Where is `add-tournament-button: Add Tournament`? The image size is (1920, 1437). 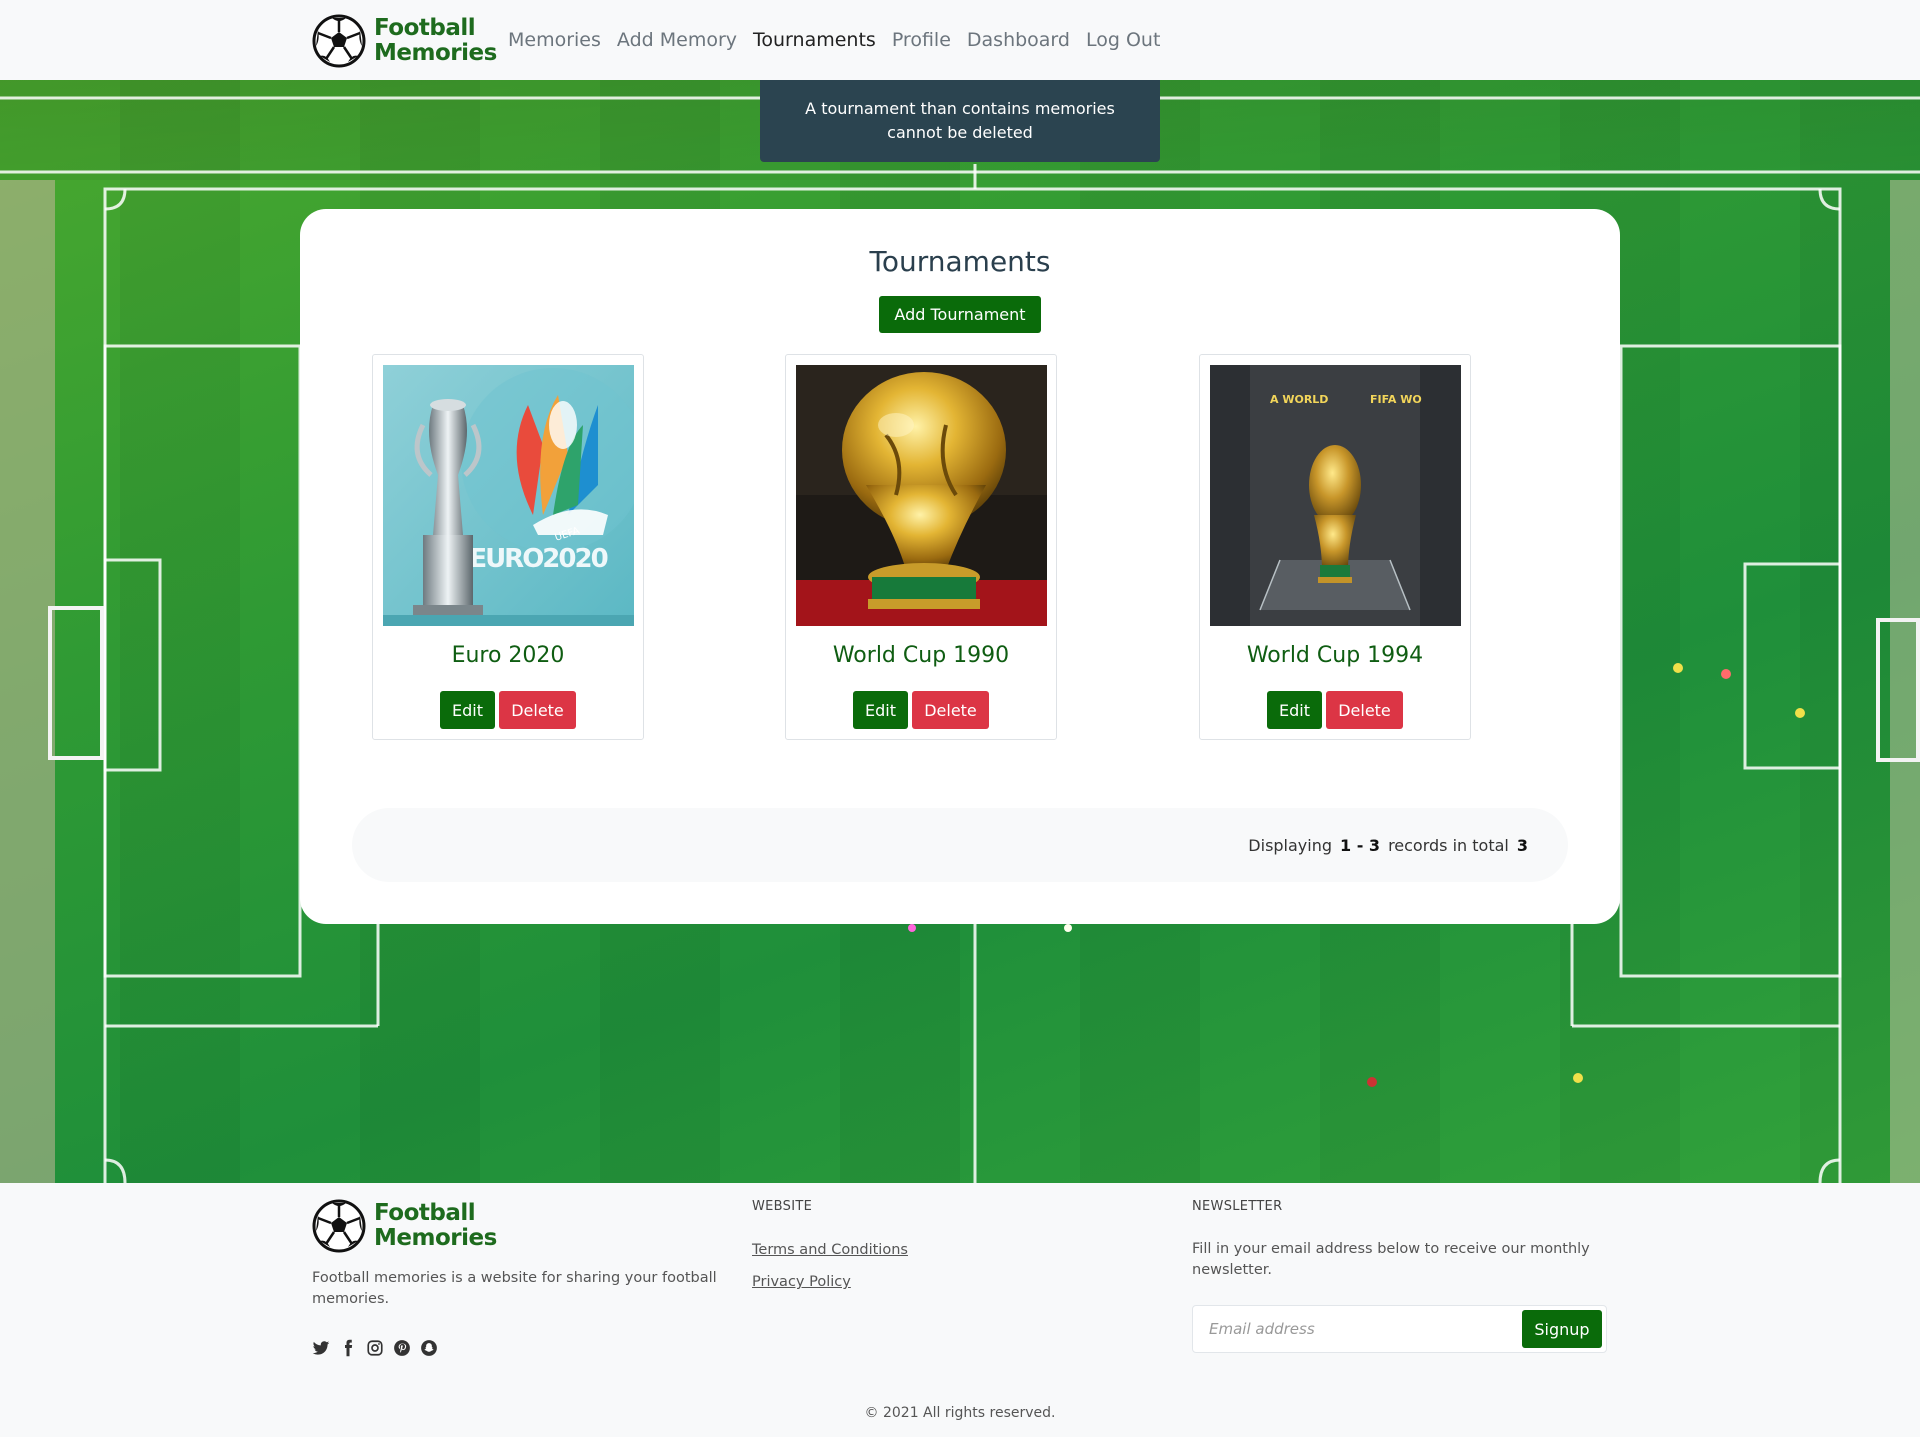
add-tournament-button: Add Tournament is located at coordinates (960, 314).